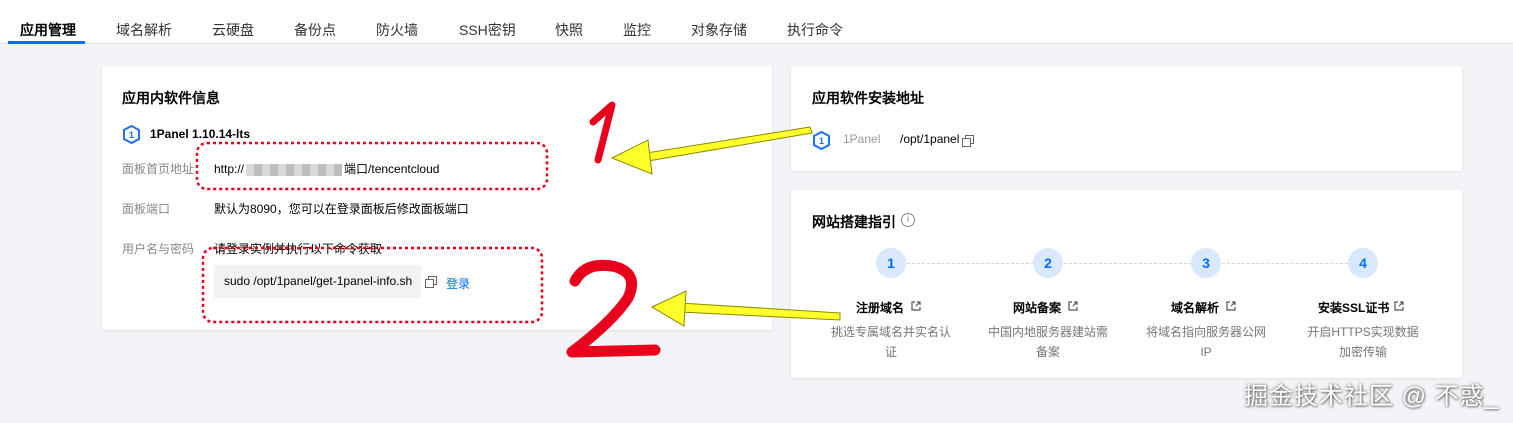  Describe the element at coordinates (1353, 307) in the screenshot. I see `step-4-title: 安装SSL证书` at that location.